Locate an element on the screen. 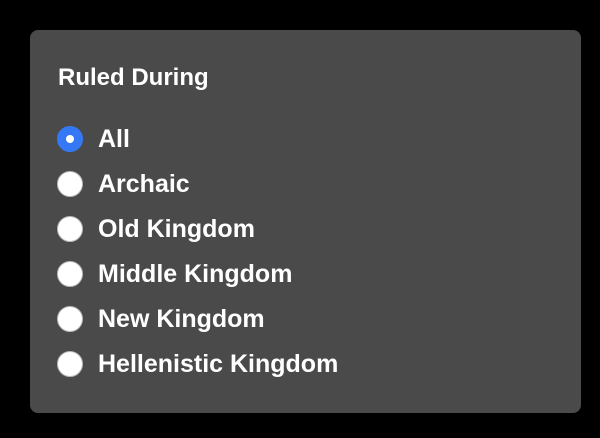  radio-label-new-kingdom: New Kingdom is located at coordinates (181, 319).